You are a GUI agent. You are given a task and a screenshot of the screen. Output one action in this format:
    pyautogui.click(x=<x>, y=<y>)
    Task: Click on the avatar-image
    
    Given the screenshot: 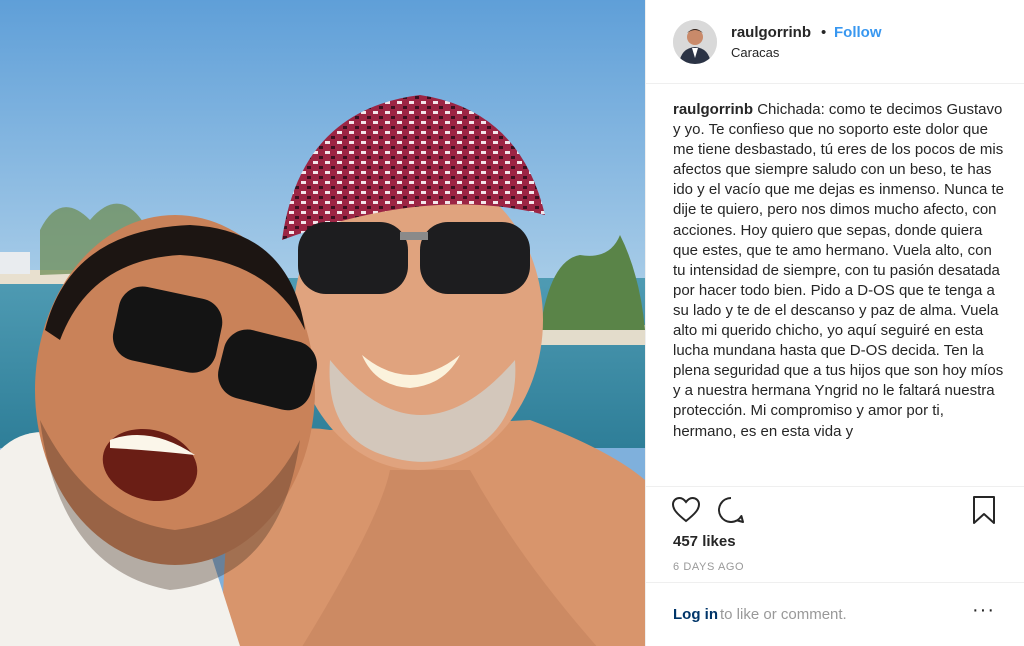 What is the action you would take?
    pyautogui.click(x=695, y=42)
    